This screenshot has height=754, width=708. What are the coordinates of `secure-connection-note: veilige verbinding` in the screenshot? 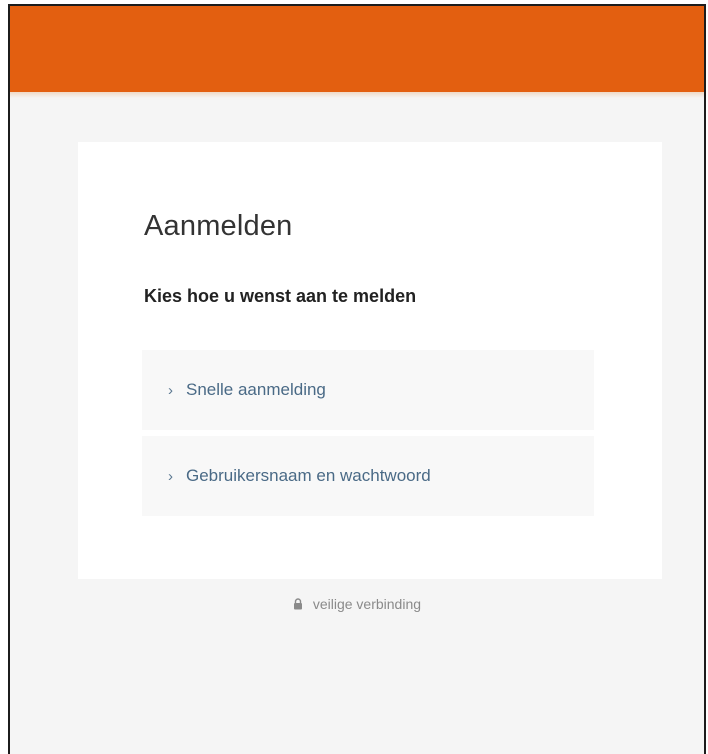 It's located at (357, 604).